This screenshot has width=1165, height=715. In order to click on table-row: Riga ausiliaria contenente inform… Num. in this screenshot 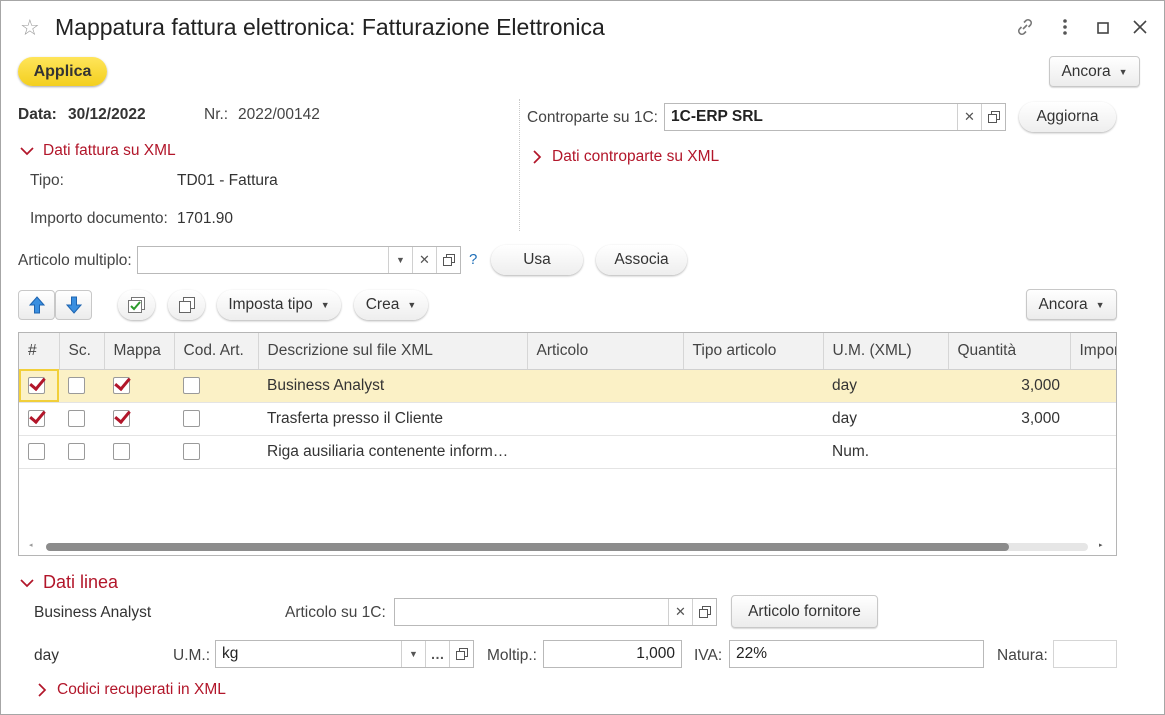, I will do `click(567, 452)`.